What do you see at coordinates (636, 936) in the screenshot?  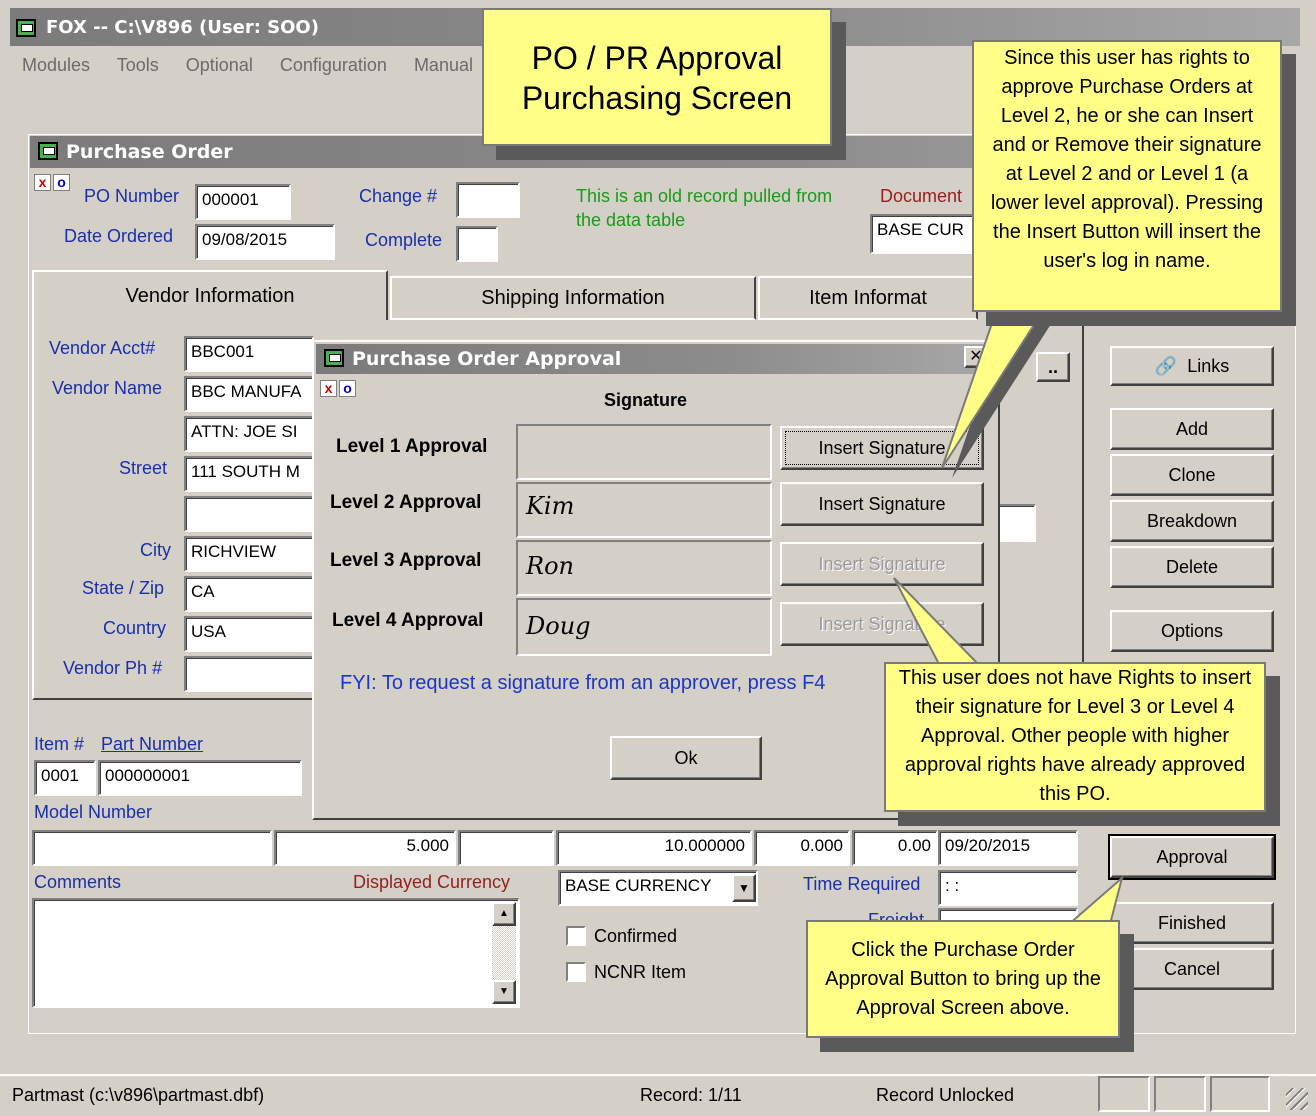 I see `confirmed-label: Confirmed` at bounding box center [636, 936].